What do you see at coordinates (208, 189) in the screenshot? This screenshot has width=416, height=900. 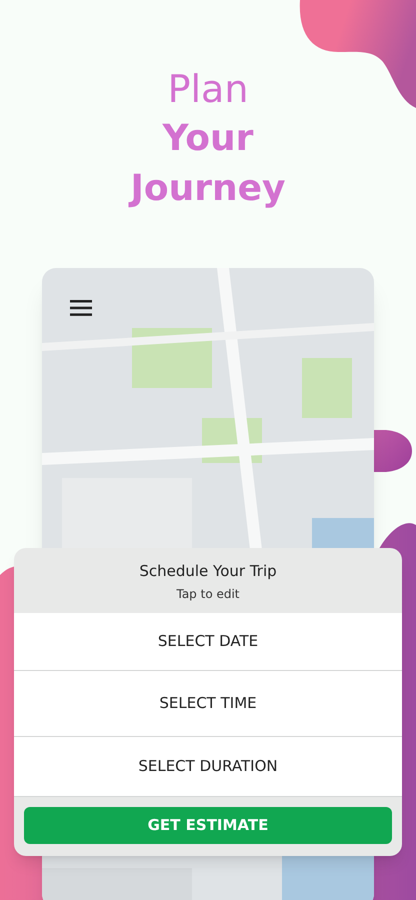 I see `headline-text: Journey` at bounding box center [208, 189].